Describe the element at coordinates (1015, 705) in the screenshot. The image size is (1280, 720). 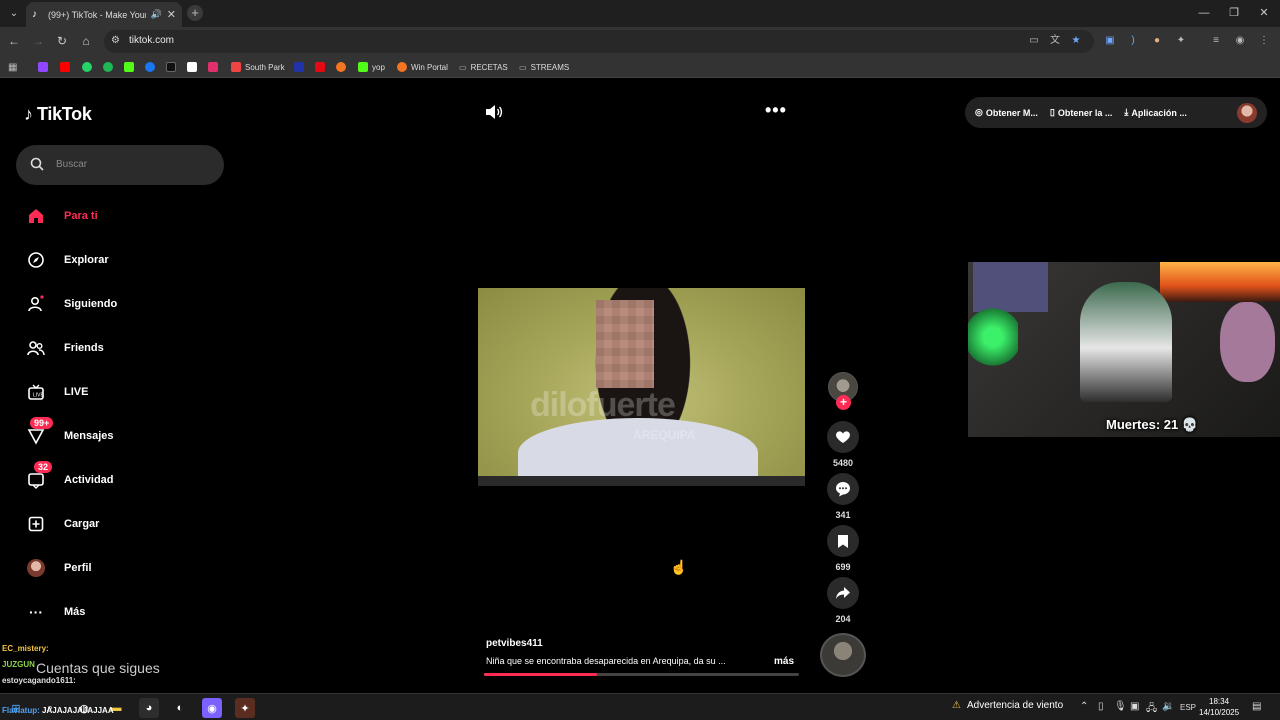
I see `weather-text: Advertencia de viento` at that location.